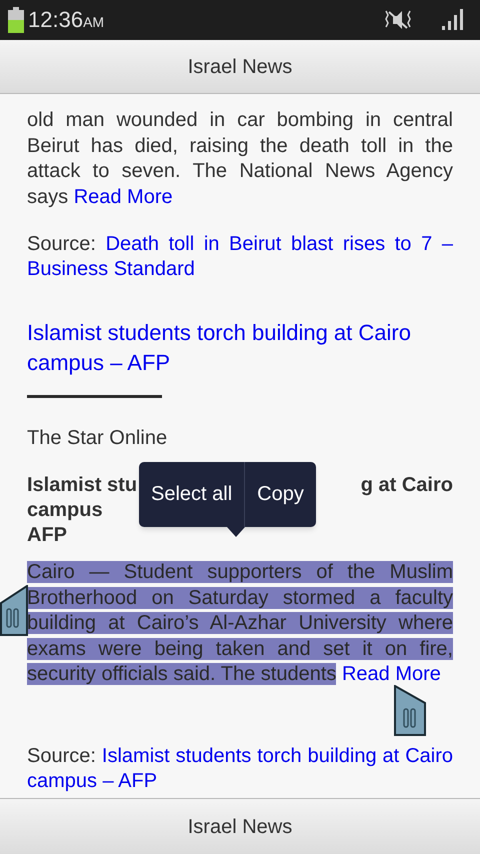  Describe the element at coordinates (97, 438) in the screenshot. I see `publisher-name: The Star Online` at that location.